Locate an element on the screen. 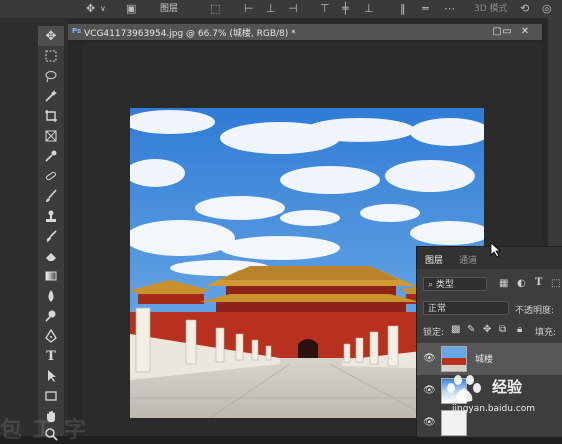 The image size is (562, 444). toolbar-panel: ✥ T is located at coordinates (34, 229).